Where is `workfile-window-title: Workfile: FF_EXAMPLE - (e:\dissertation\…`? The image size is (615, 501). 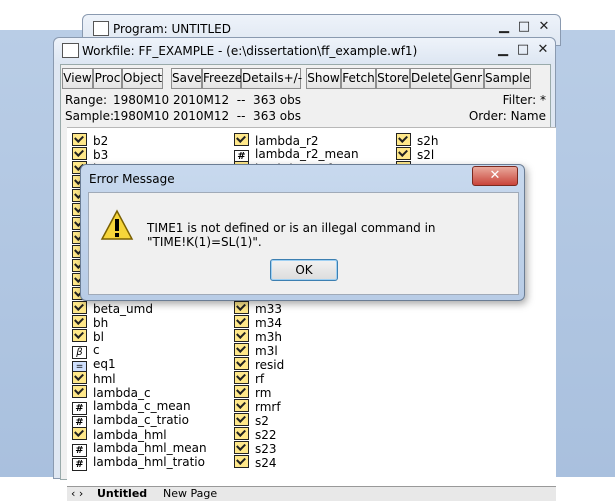
workfile-window-title: Workfile: FF_EXAMPLE - (e:\dissertation\… is located at coordinates (250, 51).